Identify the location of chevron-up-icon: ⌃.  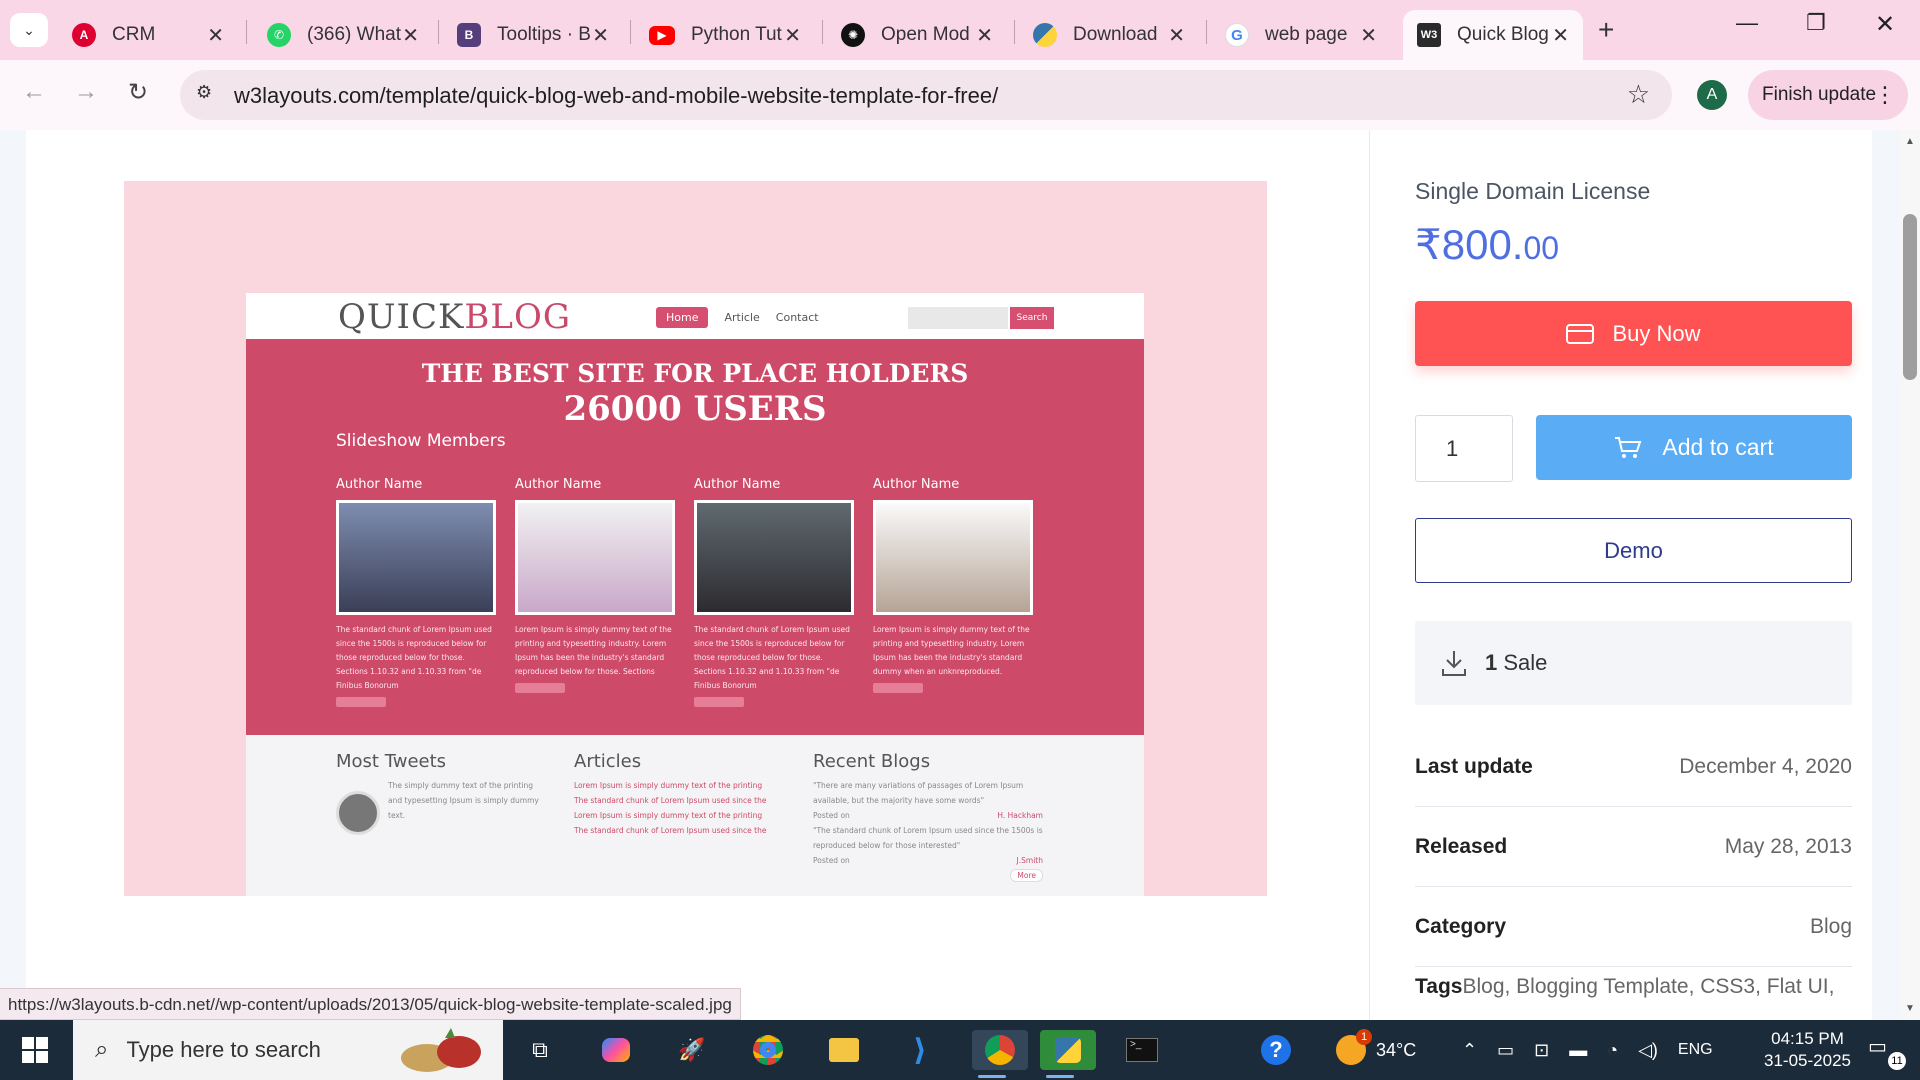
(1469, 1050).